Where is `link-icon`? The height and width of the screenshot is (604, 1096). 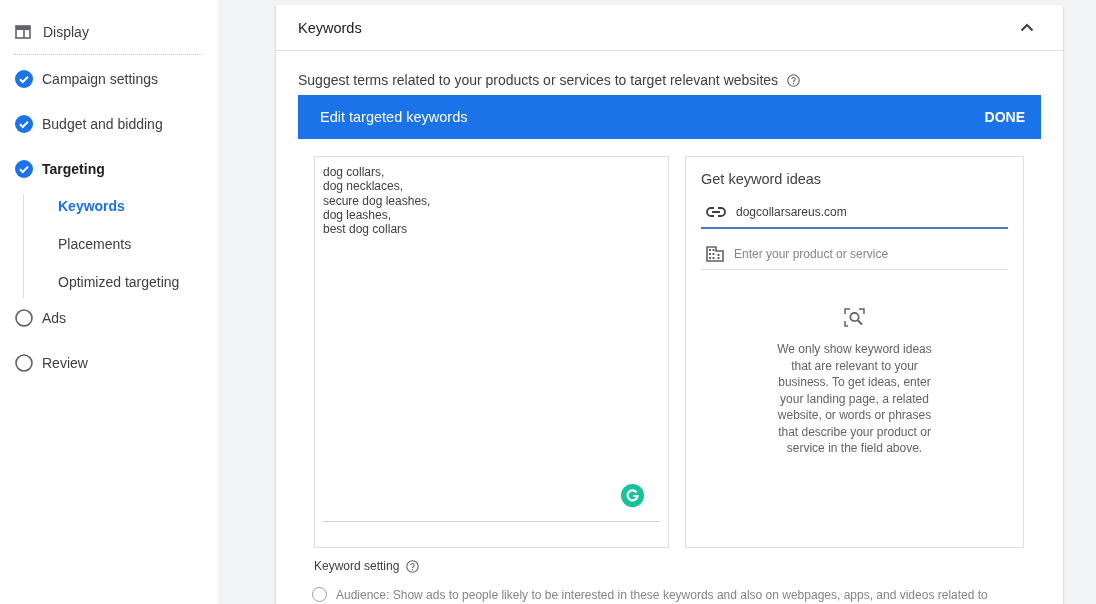 link-icon is located at coordinates (716, 212).